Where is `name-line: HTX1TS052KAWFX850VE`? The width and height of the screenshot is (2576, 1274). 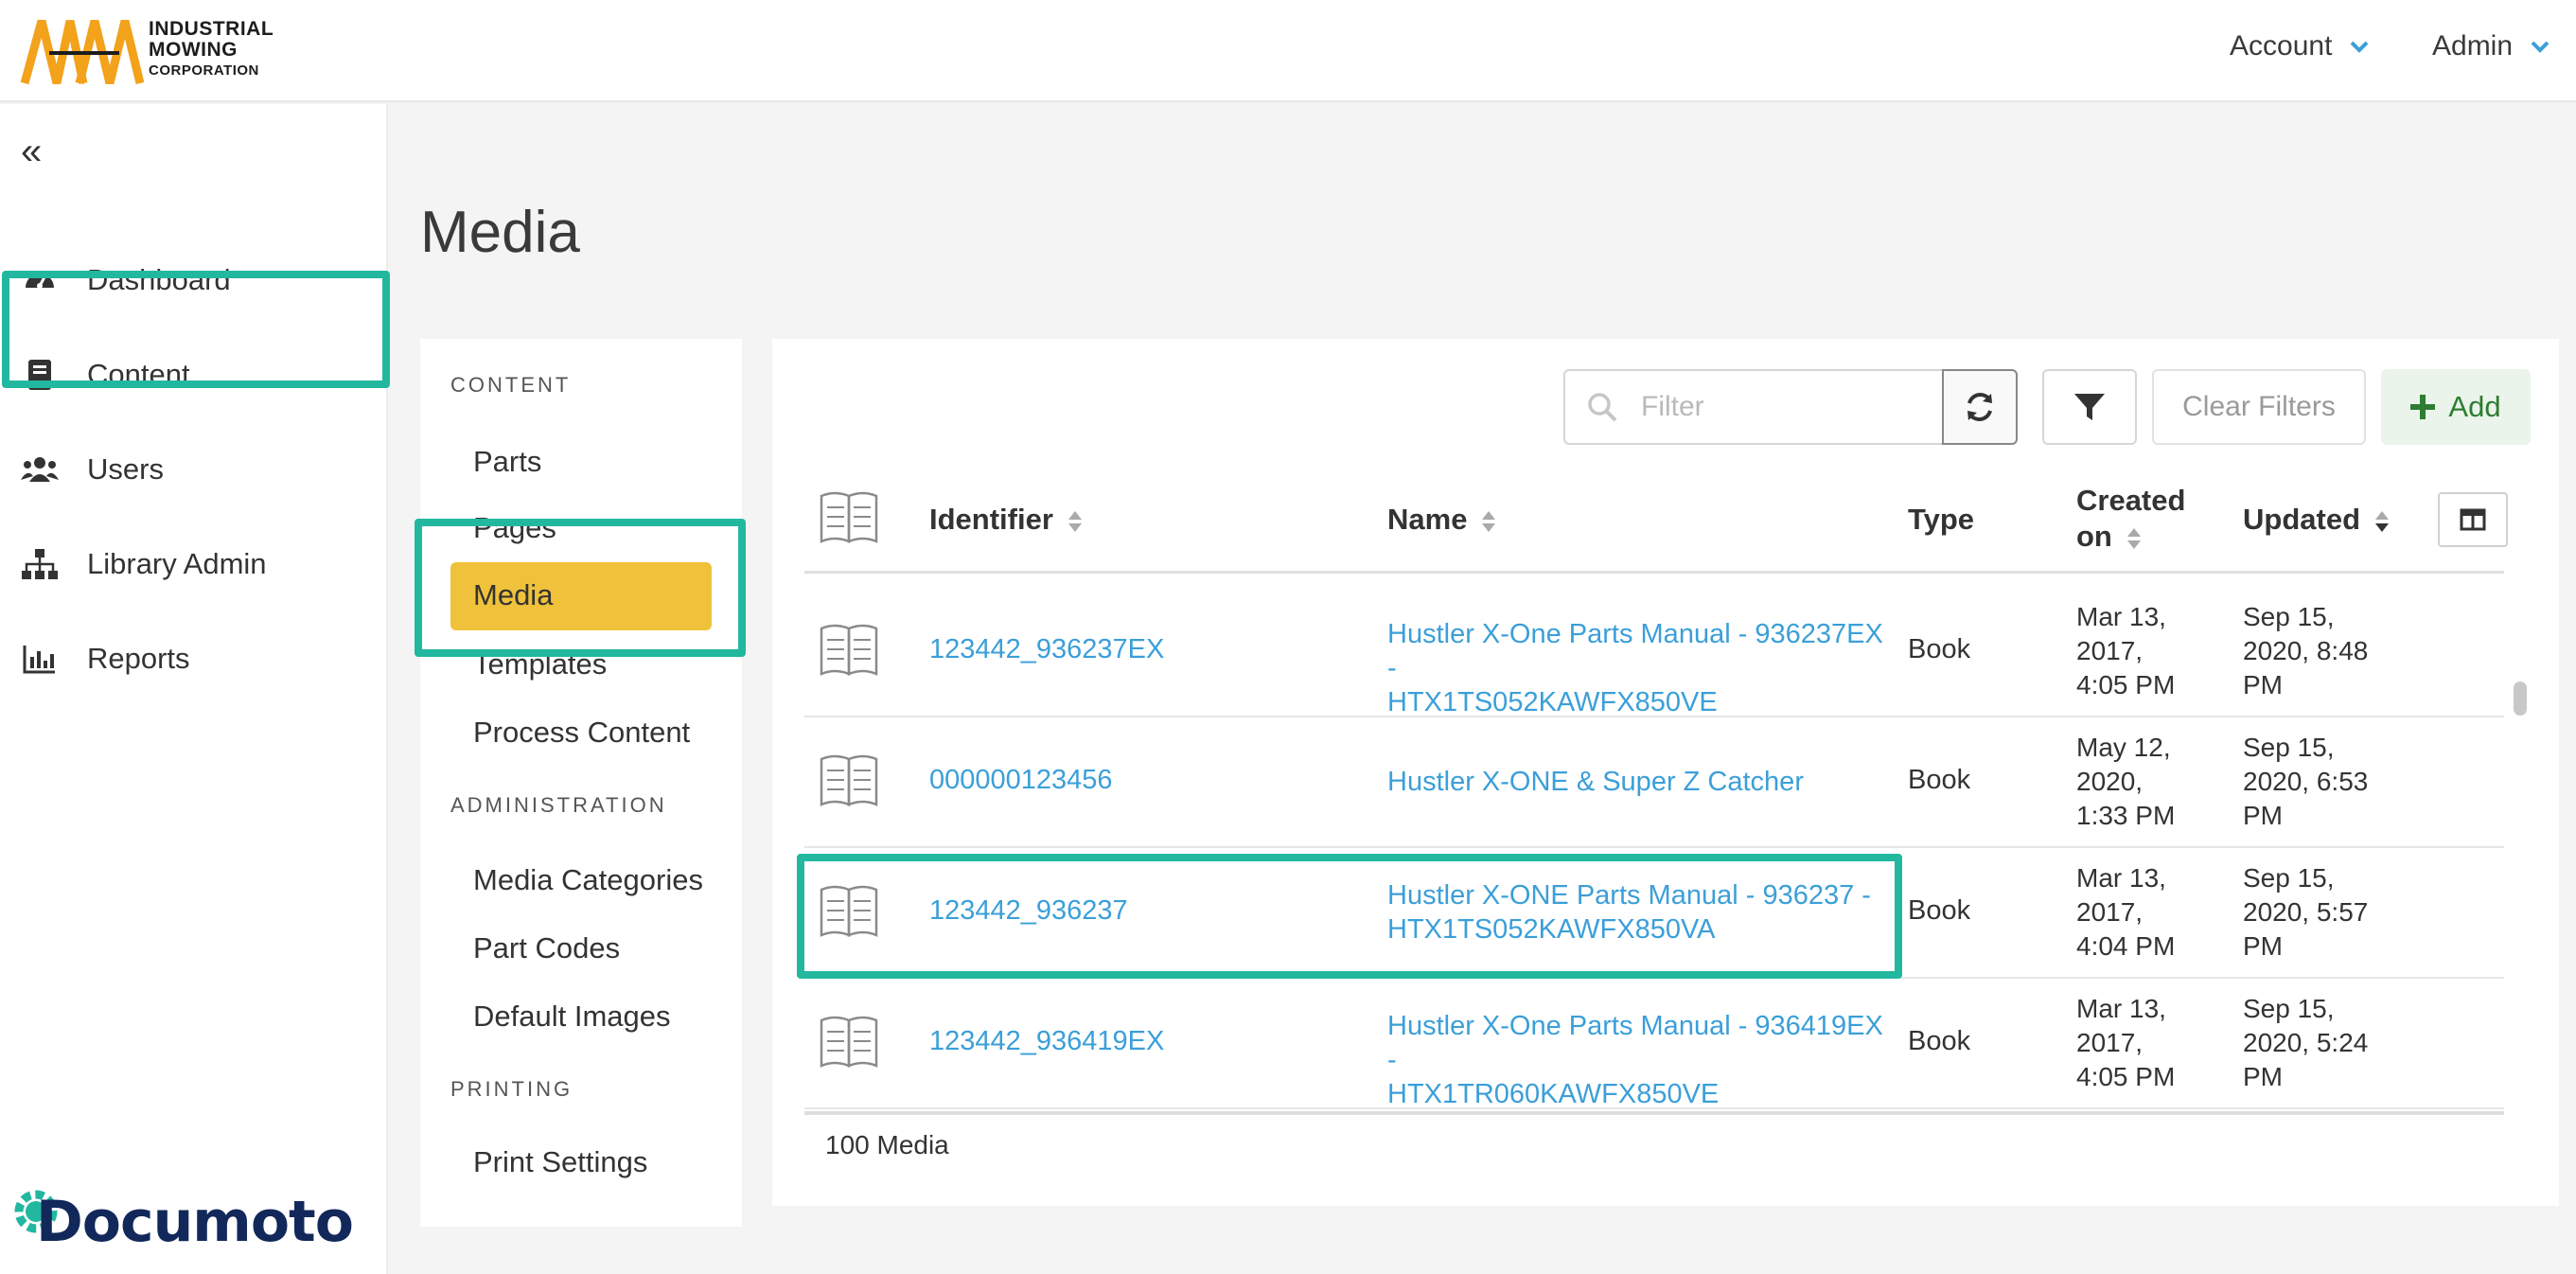
name-line: HTX1TS052KAWFX850VE is located at coordinates (1552, 702).